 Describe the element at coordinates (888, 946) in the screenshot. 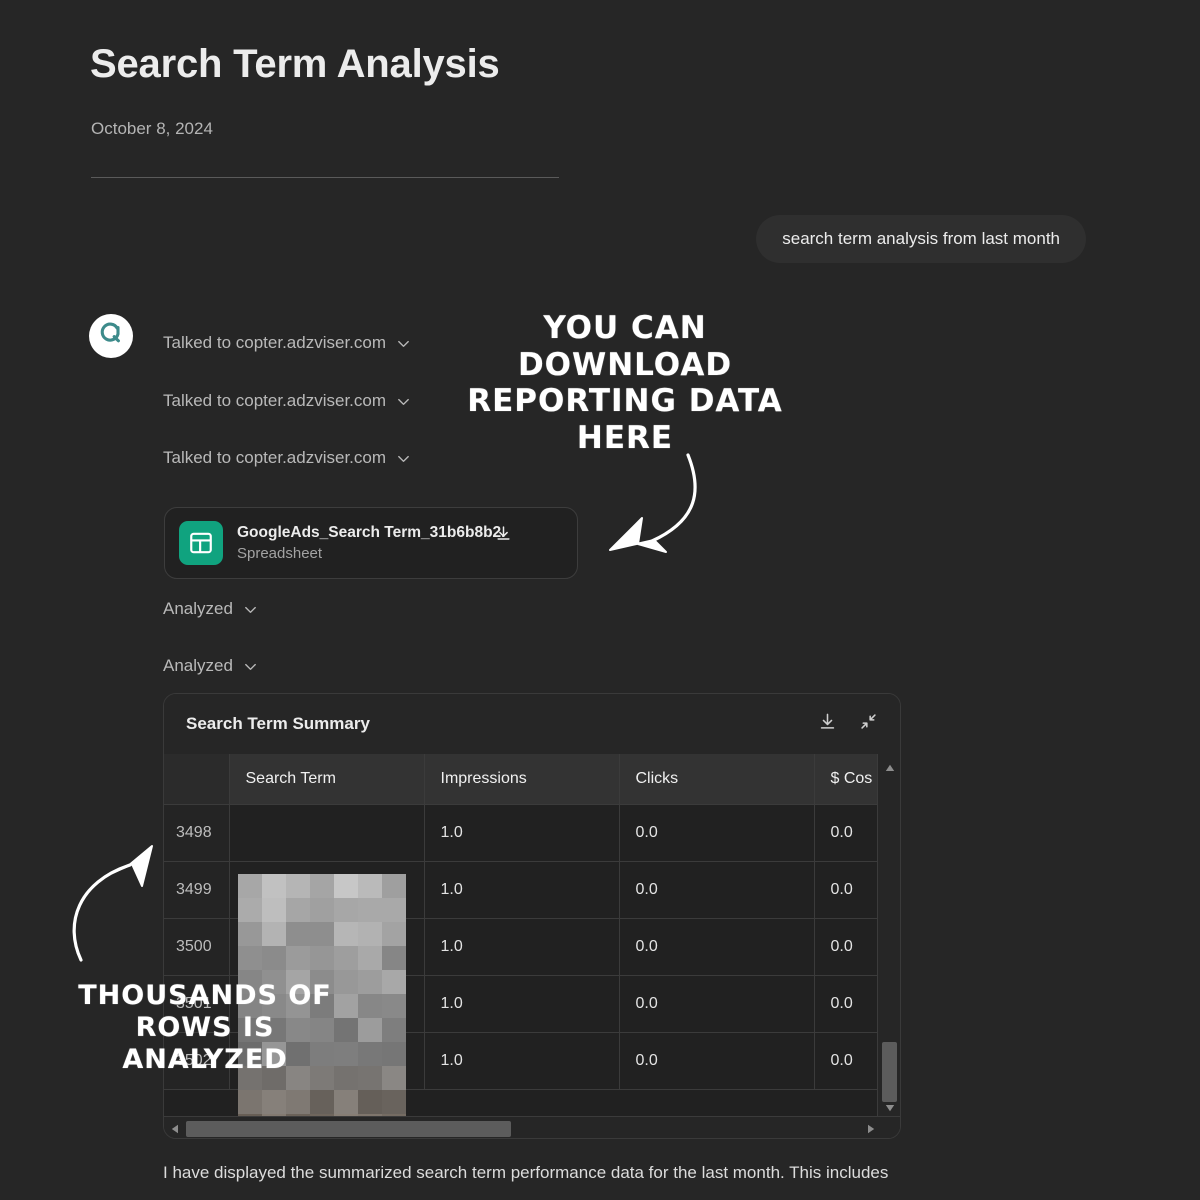

I see `vertical-scrollbar` at that location.